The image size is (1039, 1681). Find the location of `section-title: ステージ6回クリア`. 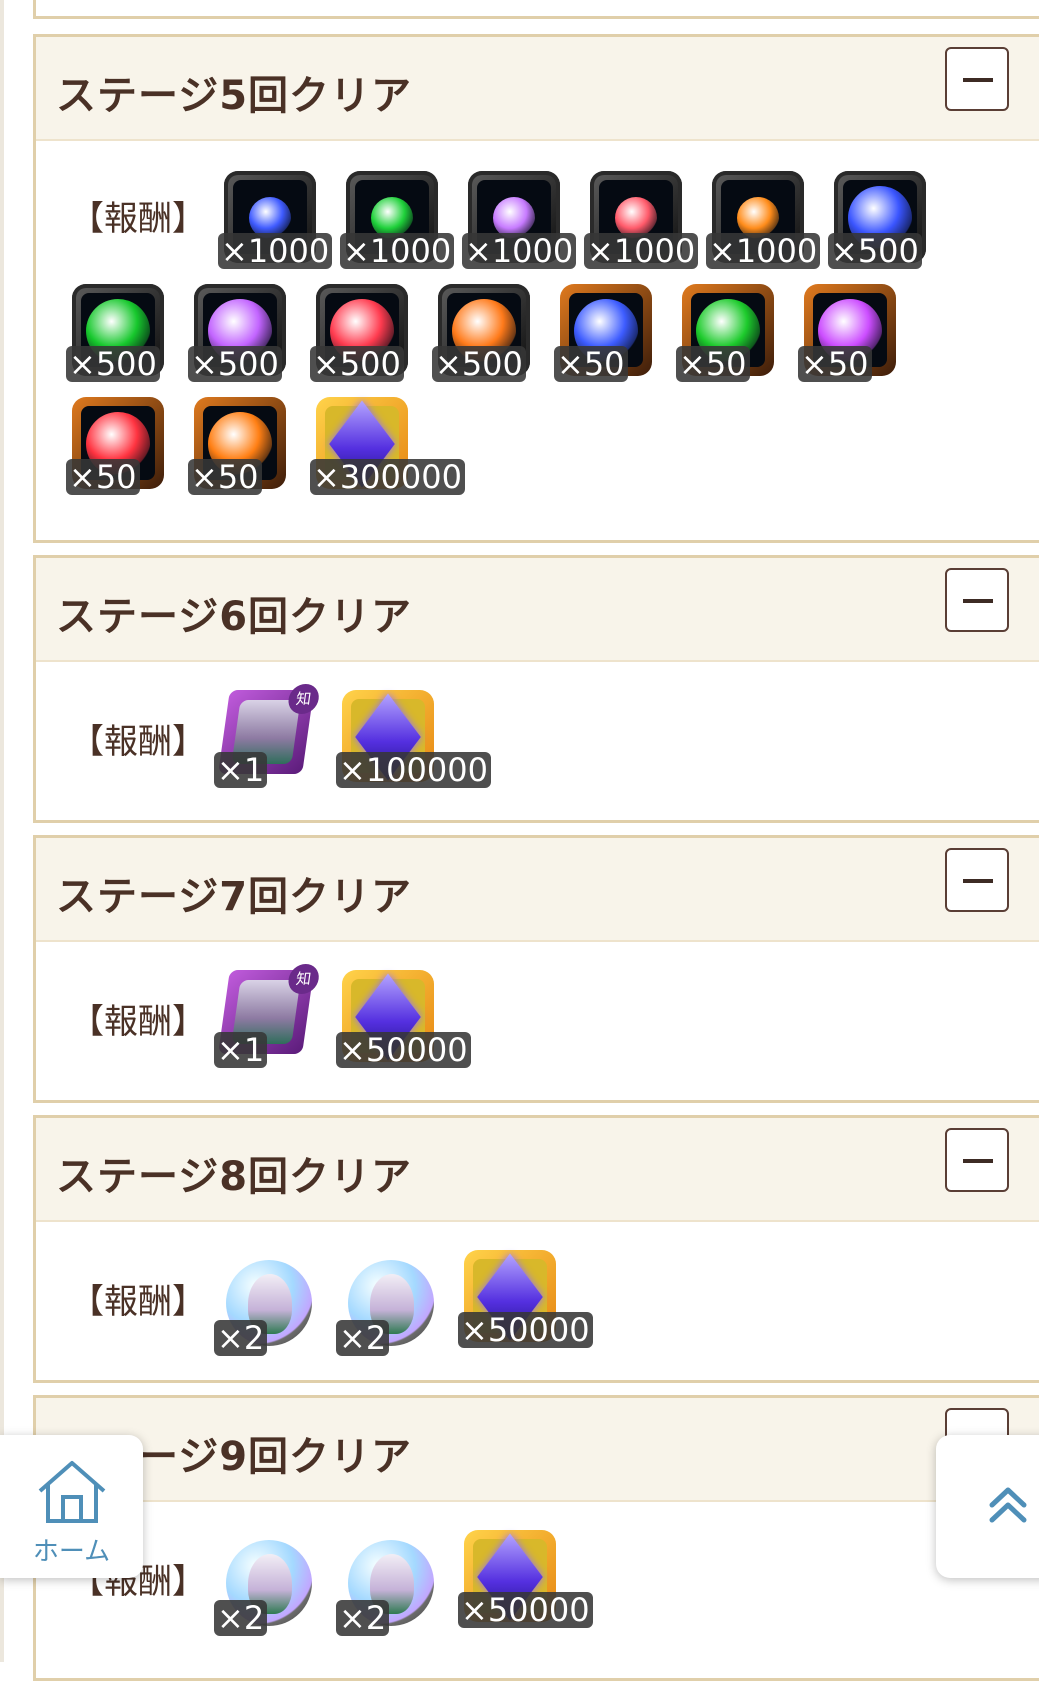

section-title: ステージ6回クリア is located at coordinates (234, 617).